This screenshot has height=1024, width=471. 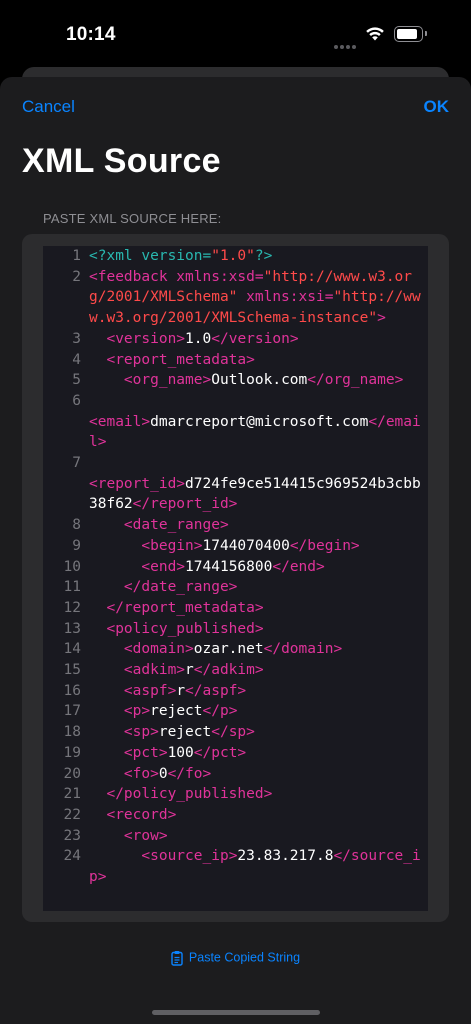 I want to click on line-number: 6, so click(x=76, y=400).